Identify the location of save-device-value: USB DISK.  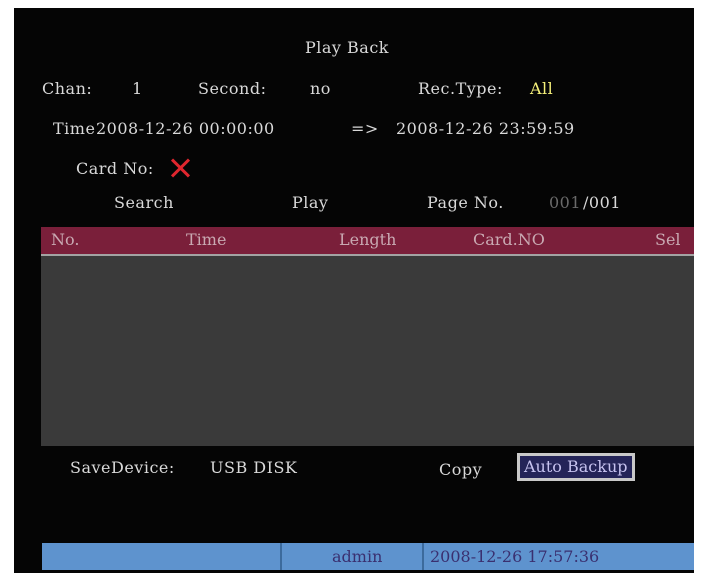
(253, 468).